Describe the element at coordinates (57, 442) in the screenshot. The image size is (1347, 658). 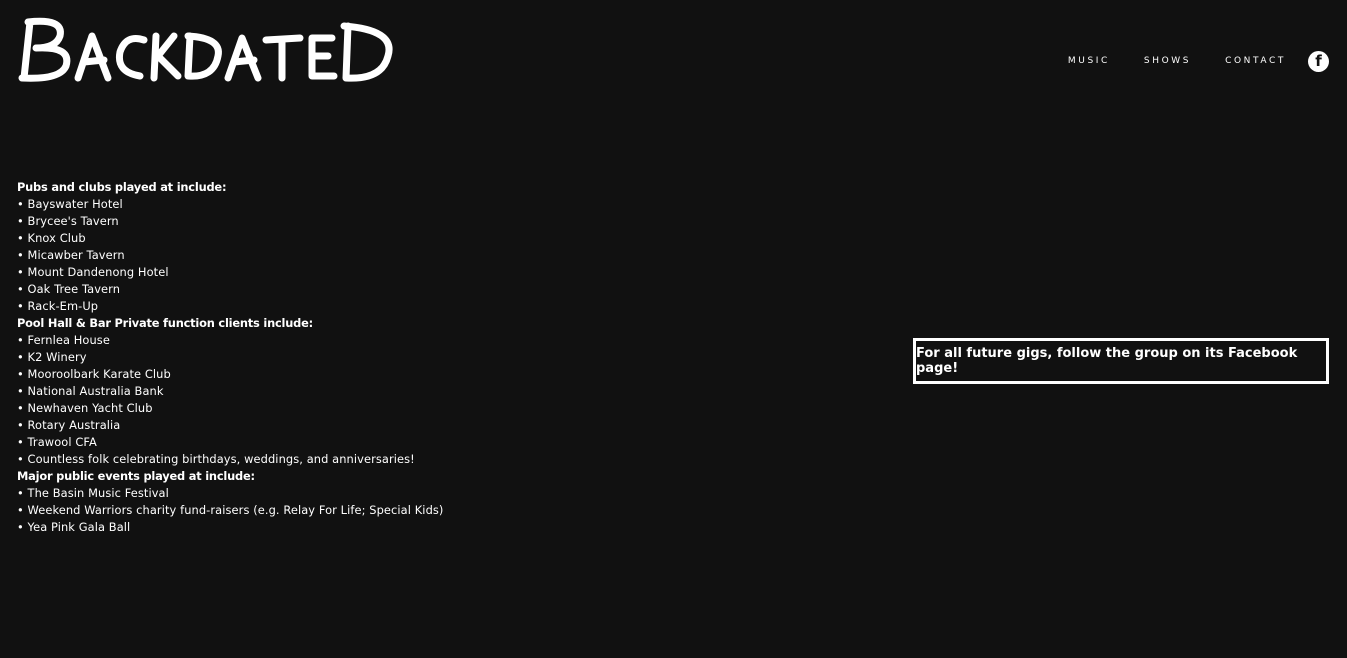
I see `list-item: • Trawool CFA` at that location.